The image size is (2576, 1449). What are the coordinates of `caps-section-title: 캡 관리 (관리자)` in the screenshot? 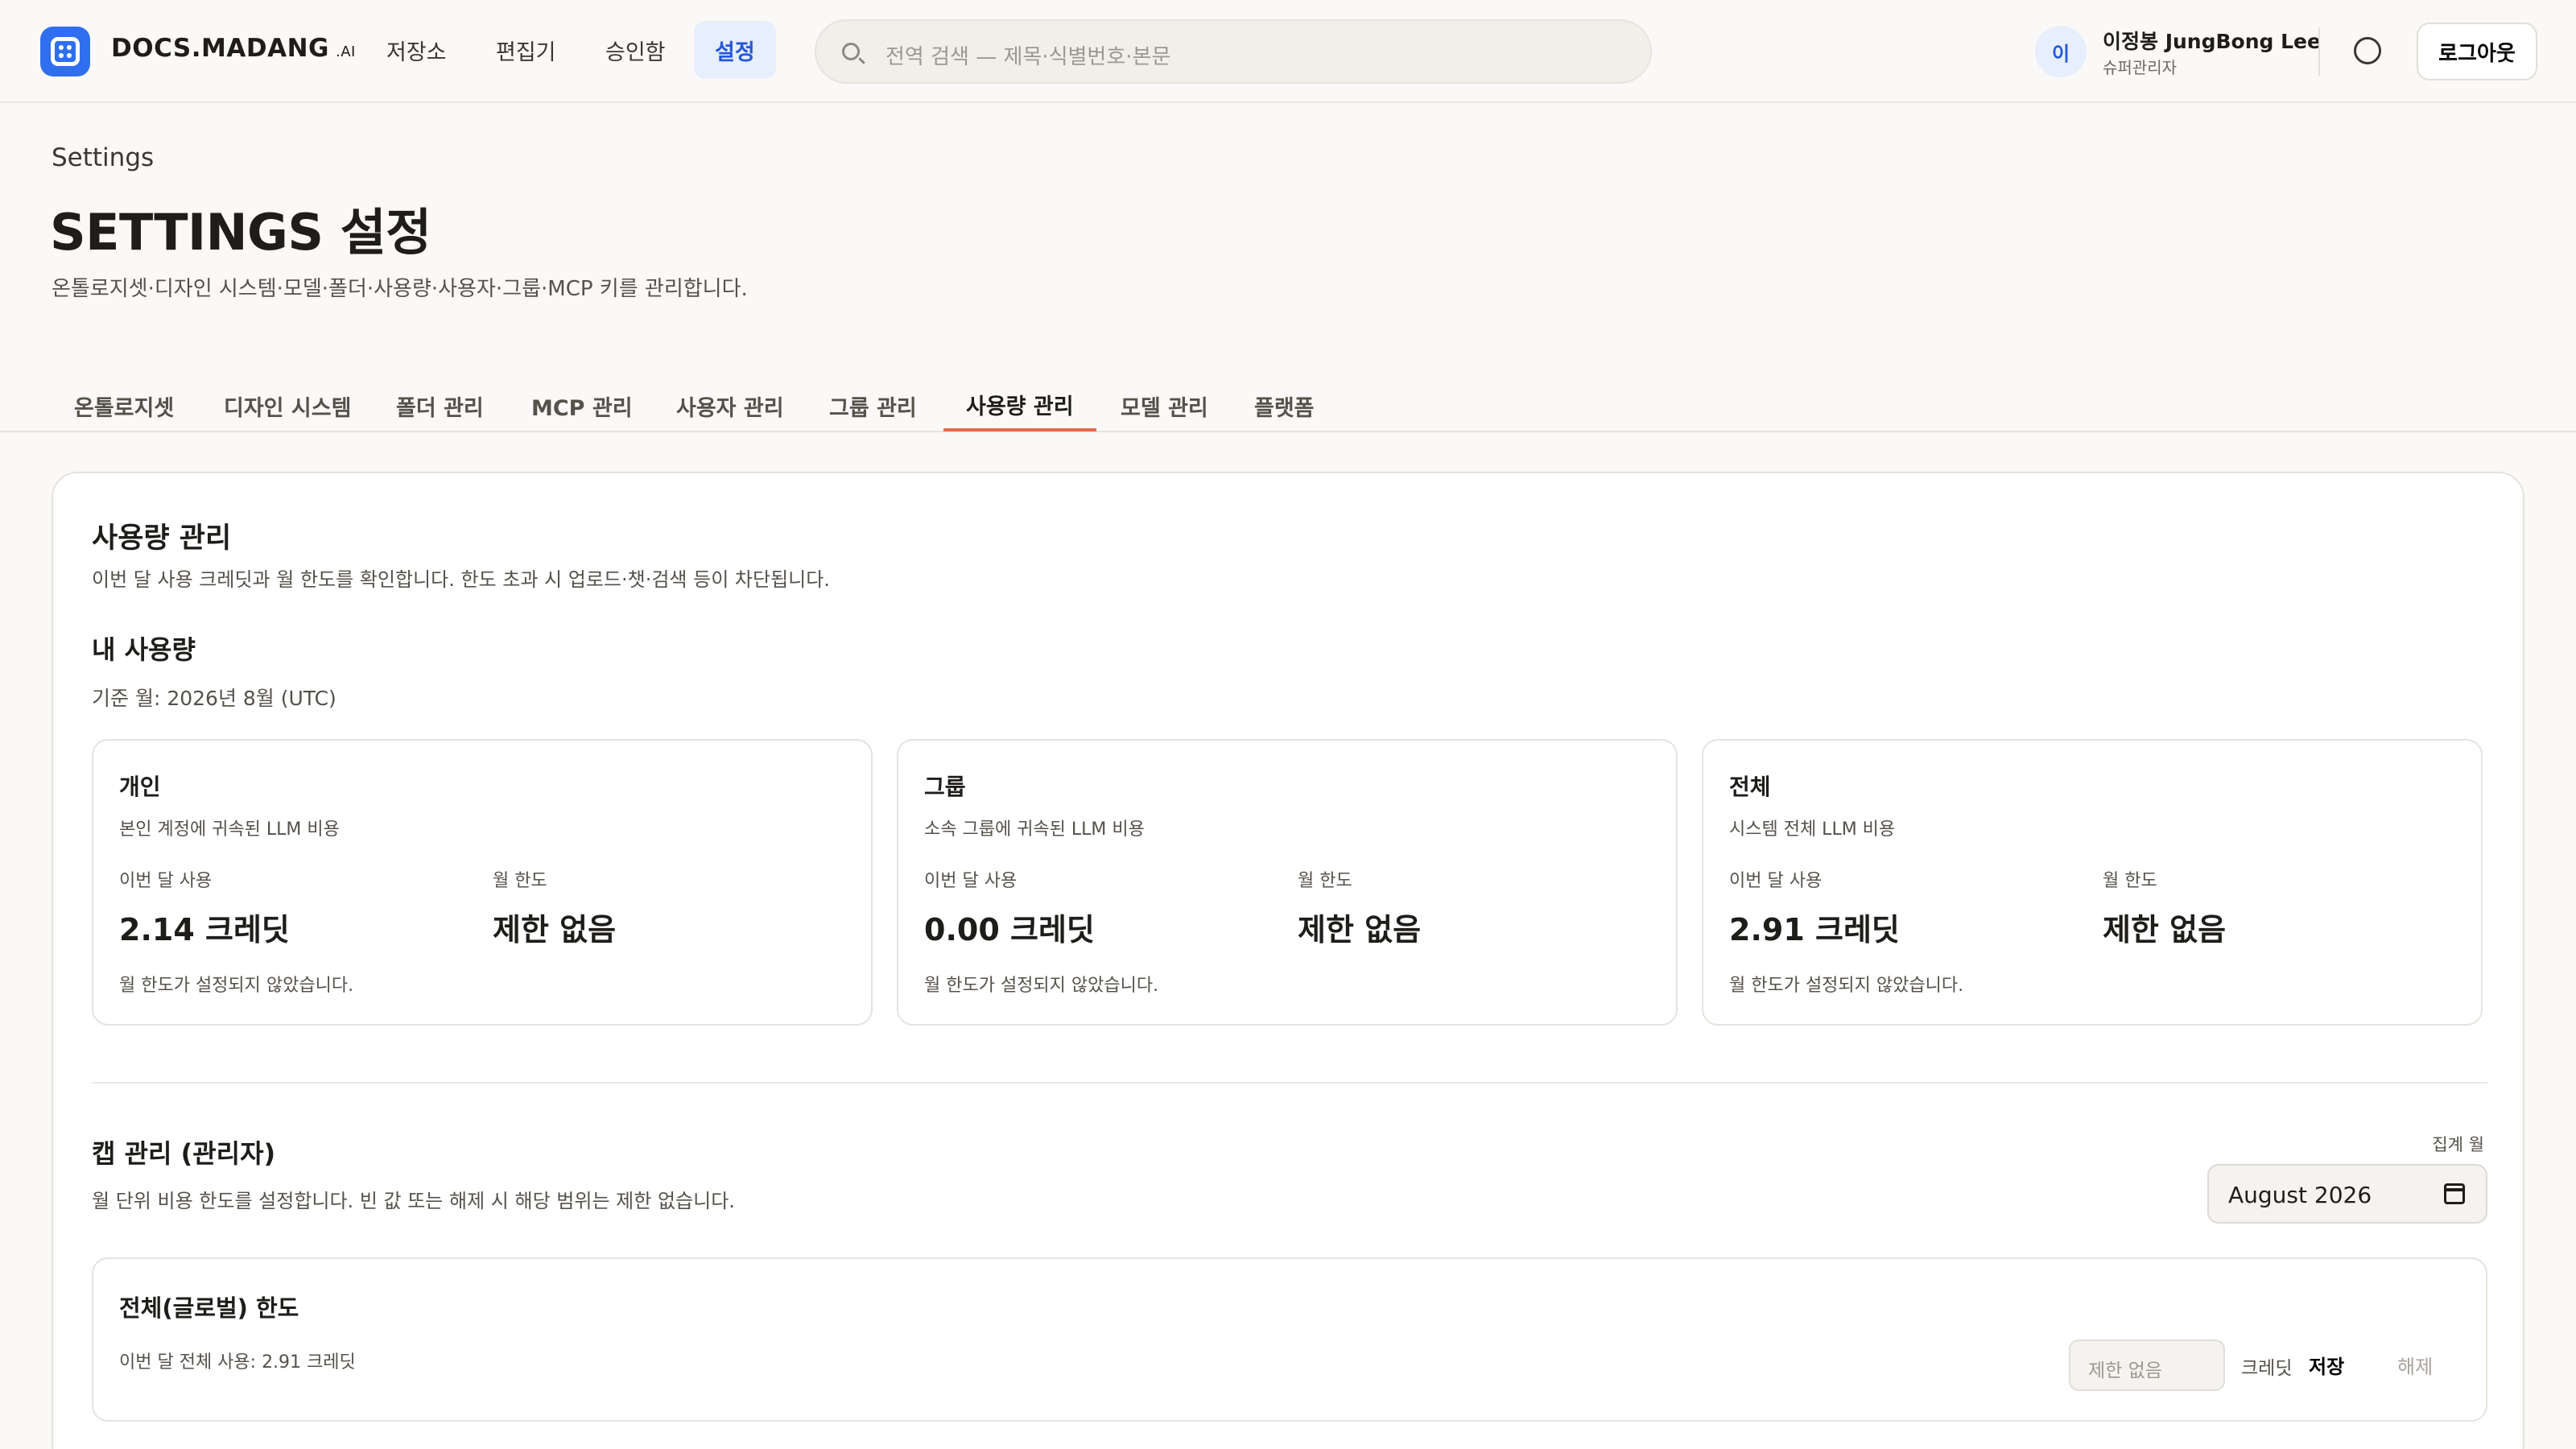 It's located at (184, 1153).